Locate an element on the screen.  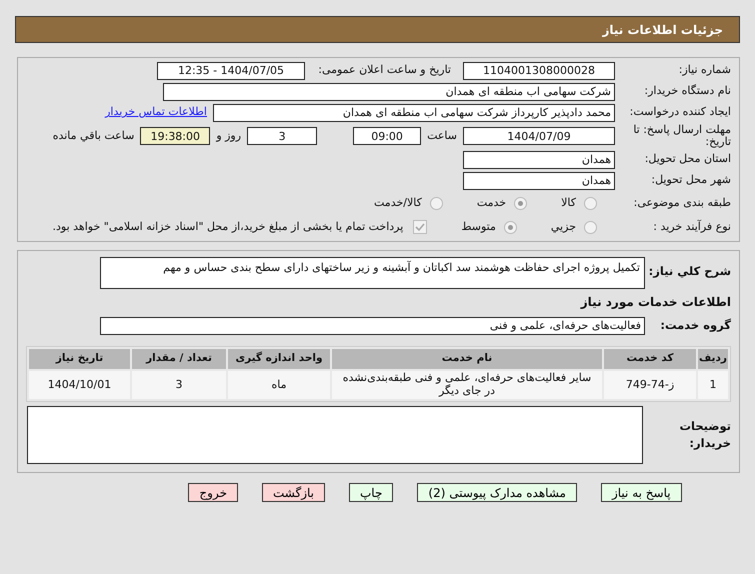
contact-link: اطلاعات تماس خریدار is located at coordinates (156, 112).